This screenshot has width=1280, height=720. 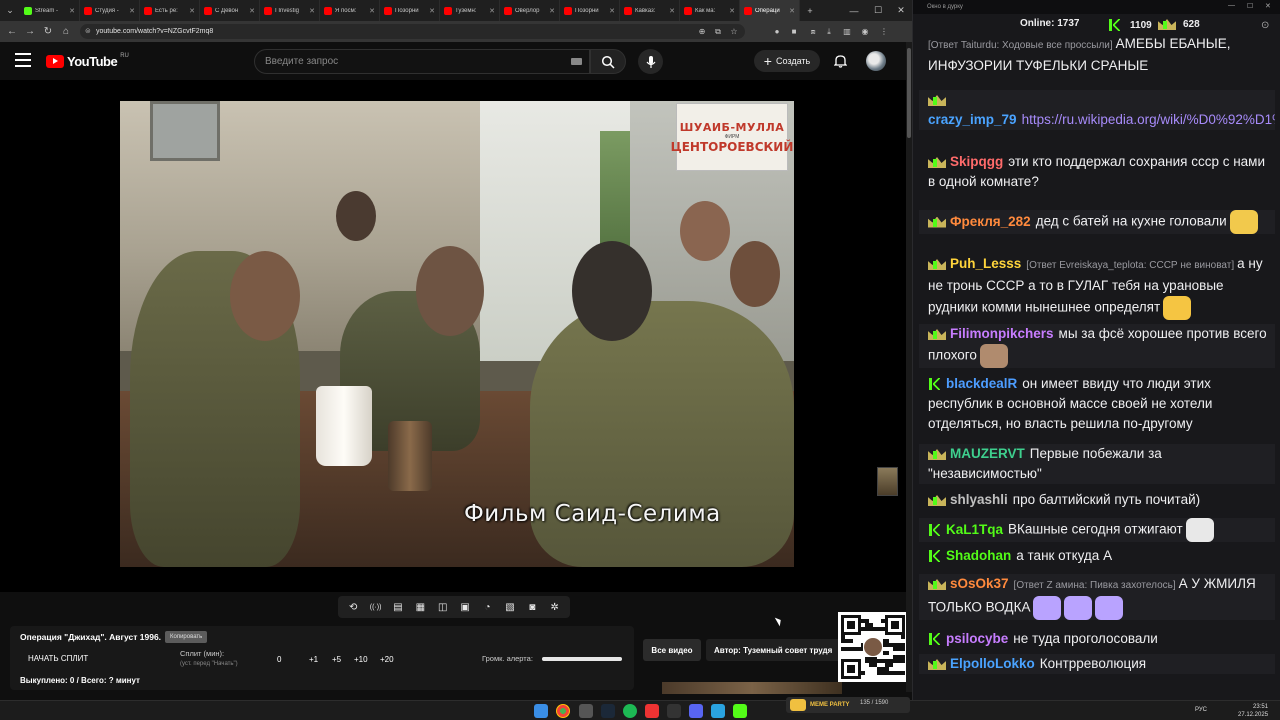 What do you see at coordinates (361, 659) in the screenshot?
I see `split-add-10-button: +10` at bounding box center [361, 659].